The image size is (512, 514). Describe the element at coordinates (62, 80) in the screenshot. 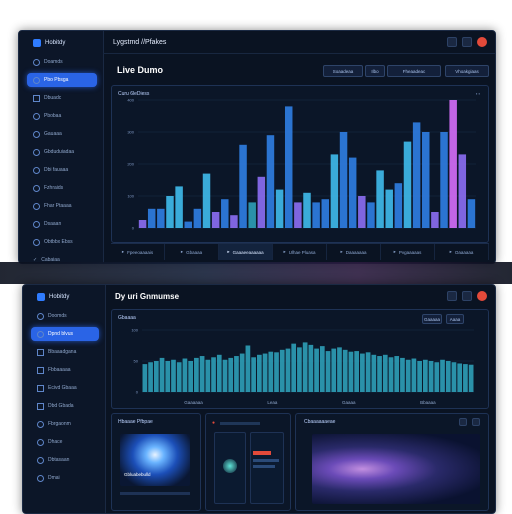

I see `sidebar-item: Pbo Pbsga` at that location.